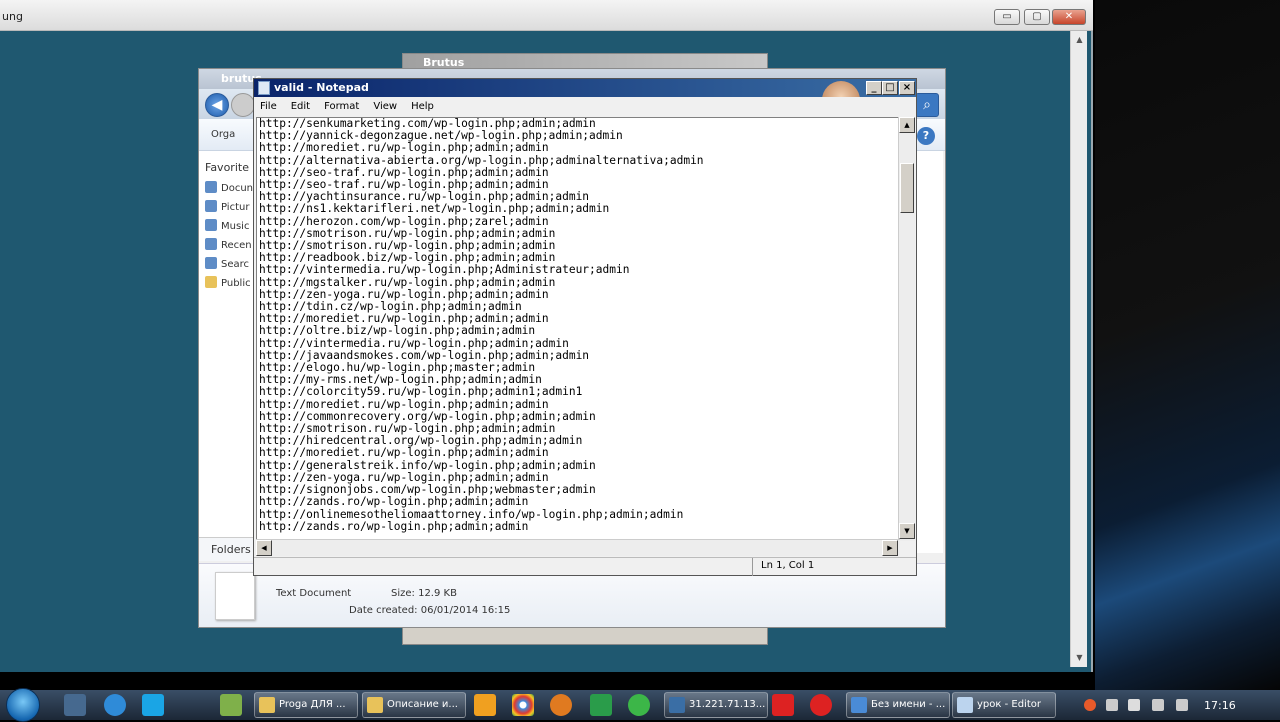 Image resolution: width=1280 pixels, height=722 pixels. Describe the element at coordinates (217, 105) in the screenshot. I see `back-arrow-icon: ◀` at that location.